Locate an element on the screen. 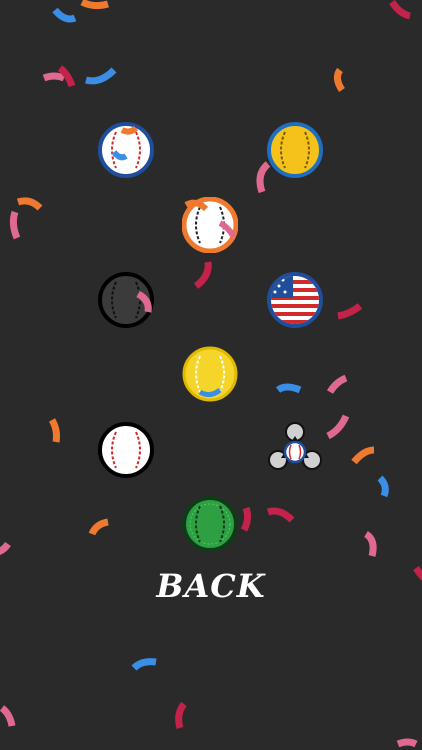 The width and height of the screenshot is (422, 750). ball-option-classic is located at coordinates (126, 150).